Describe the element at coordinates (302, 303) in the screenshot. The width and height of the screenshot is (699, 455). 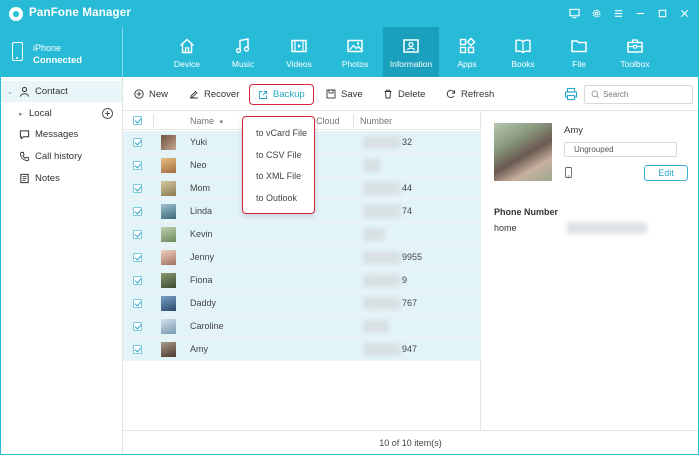
I see `table-row: Daddy 767` at that location.